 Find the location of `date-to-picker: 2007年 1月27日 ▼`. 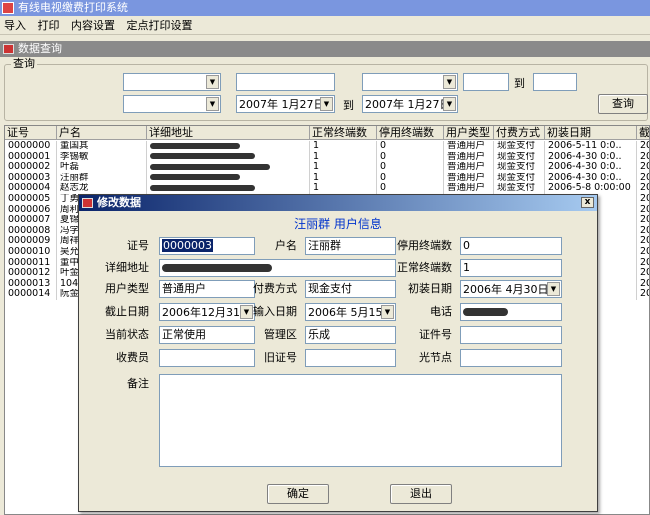

date-to-picker: 2007年 1月27日 ▼ is located at coordinates (410, 104).